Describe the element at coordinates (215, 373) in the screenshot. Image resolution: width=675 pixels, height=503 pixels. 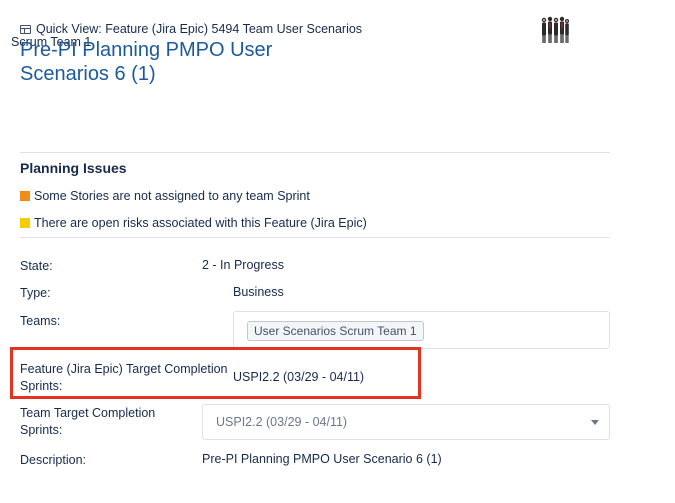
I see `highlight-box` at that location.